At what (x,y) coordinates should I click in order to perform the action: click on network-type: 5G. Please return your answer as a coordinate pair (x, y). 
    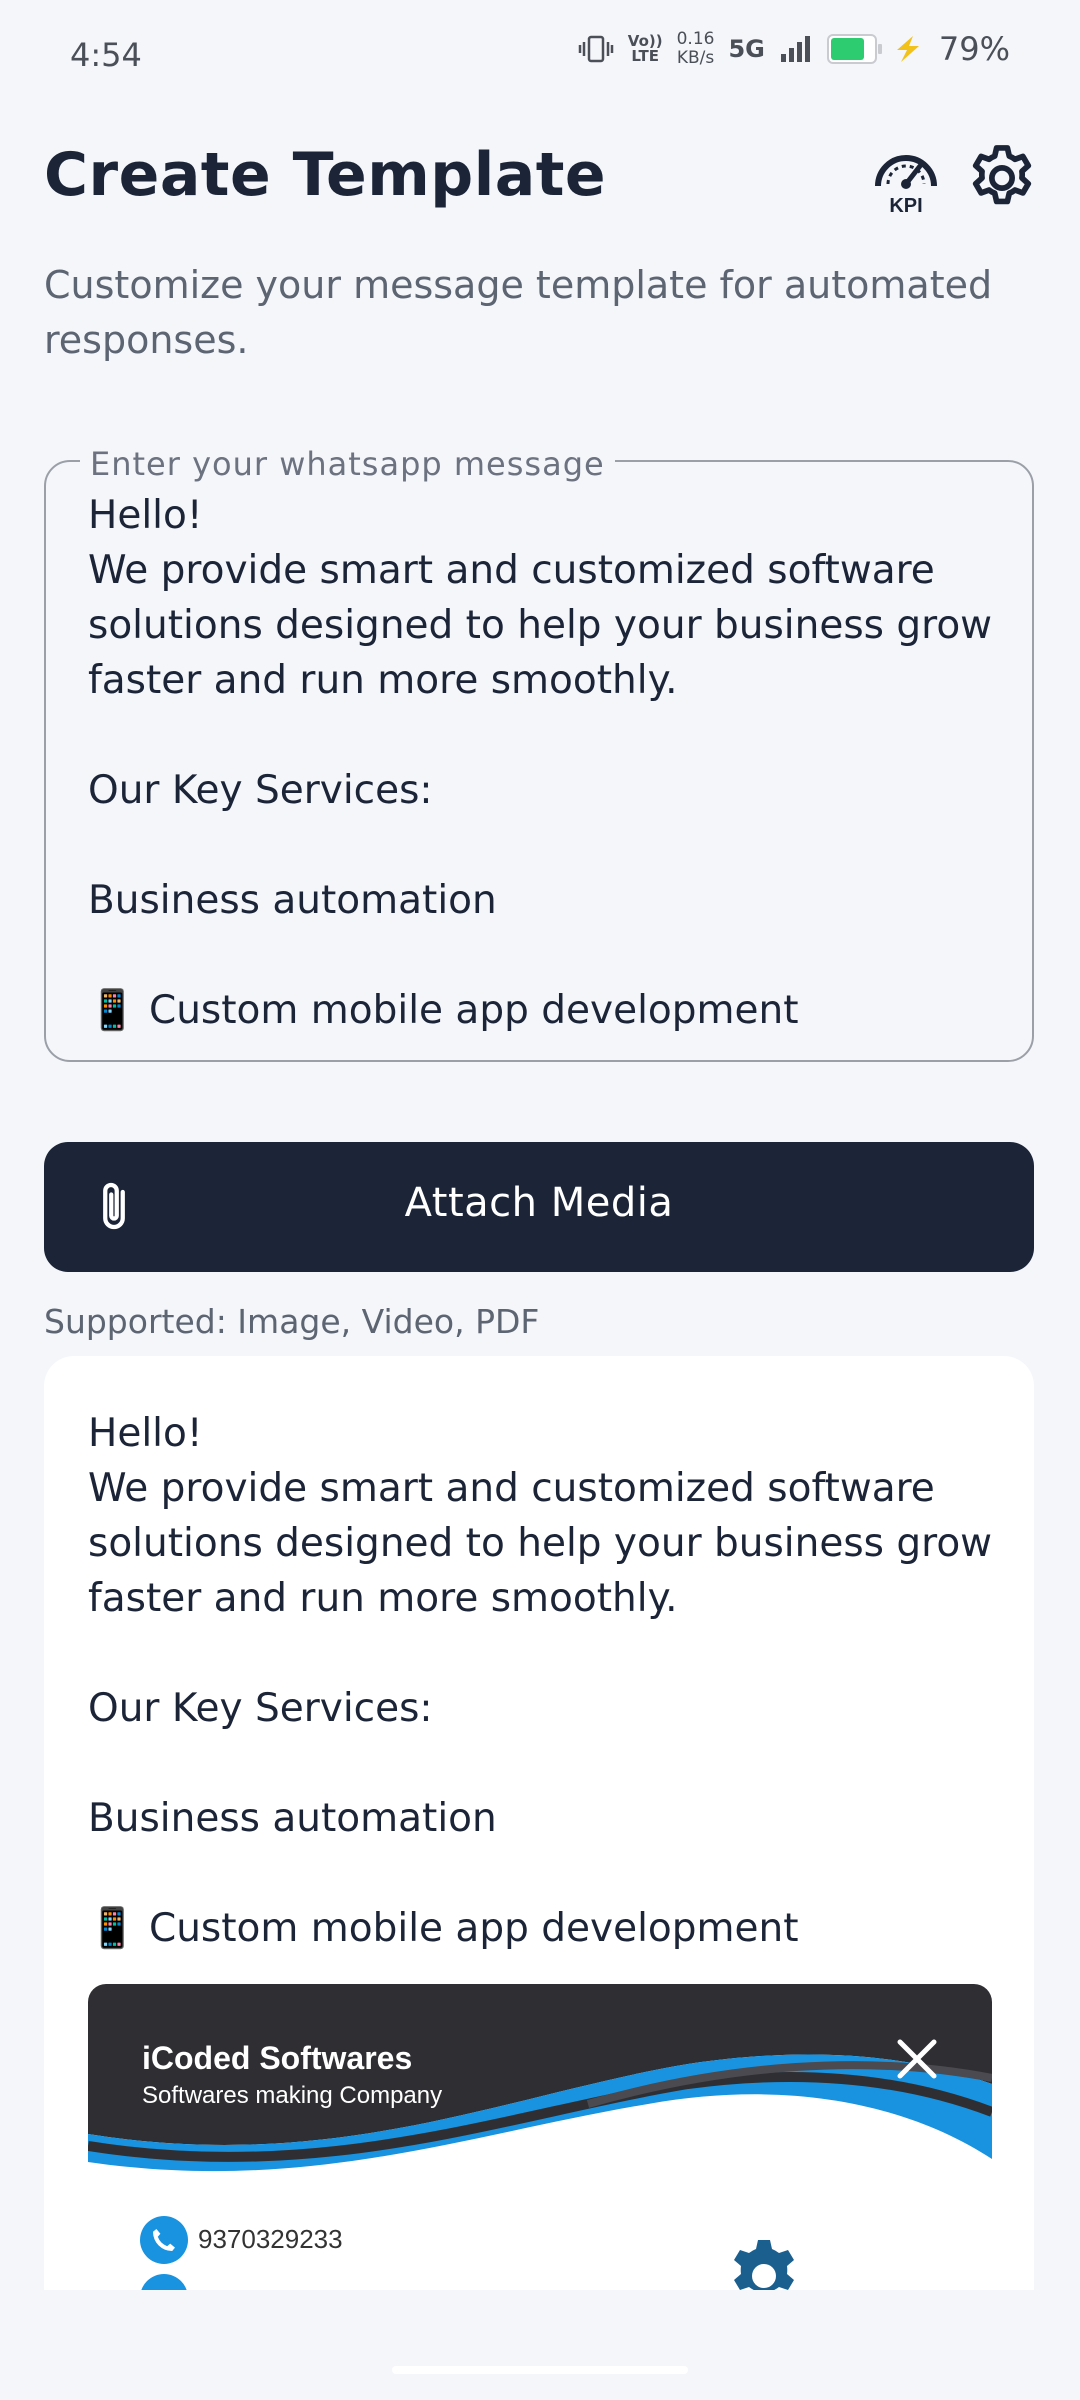
    Looking at the image, I should click on (746, 49).